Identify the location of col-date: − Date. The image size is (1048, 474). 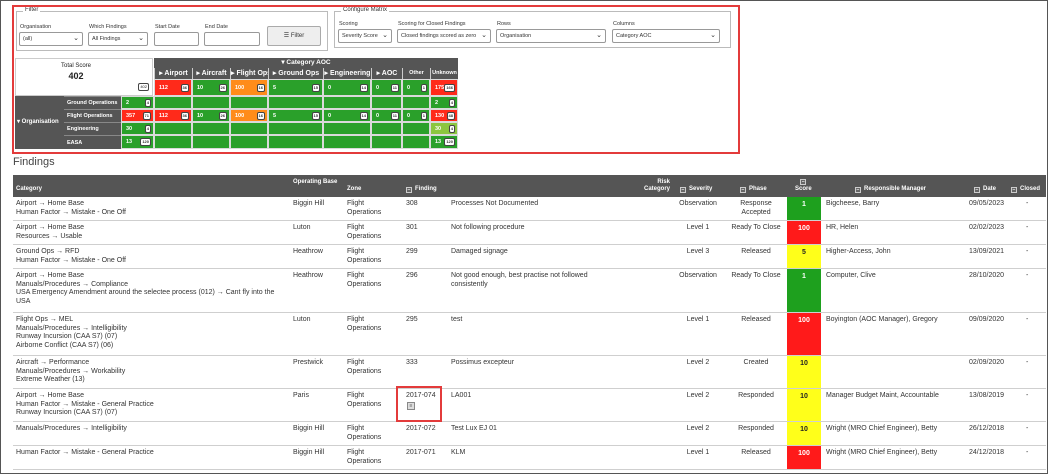
(985, 189).